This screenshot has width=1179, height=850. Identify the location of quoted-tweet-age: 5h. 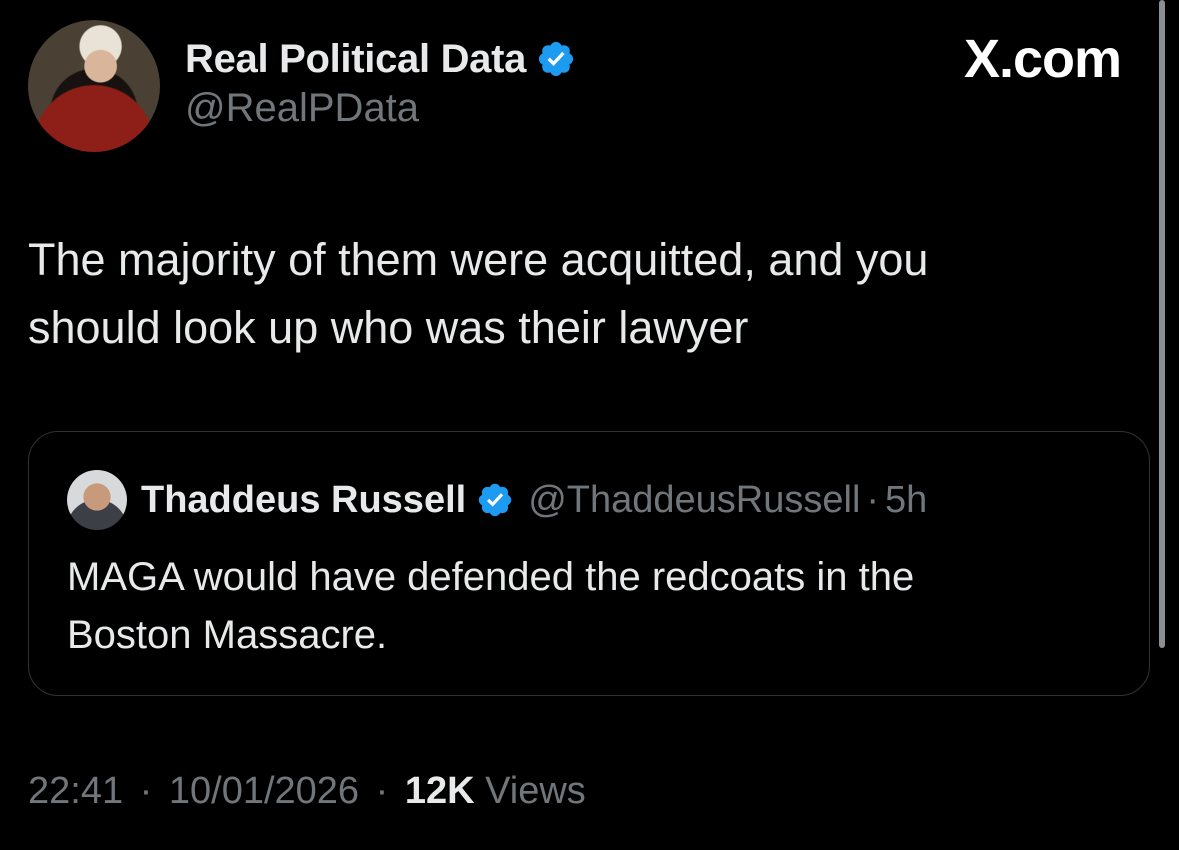
(906, 499).